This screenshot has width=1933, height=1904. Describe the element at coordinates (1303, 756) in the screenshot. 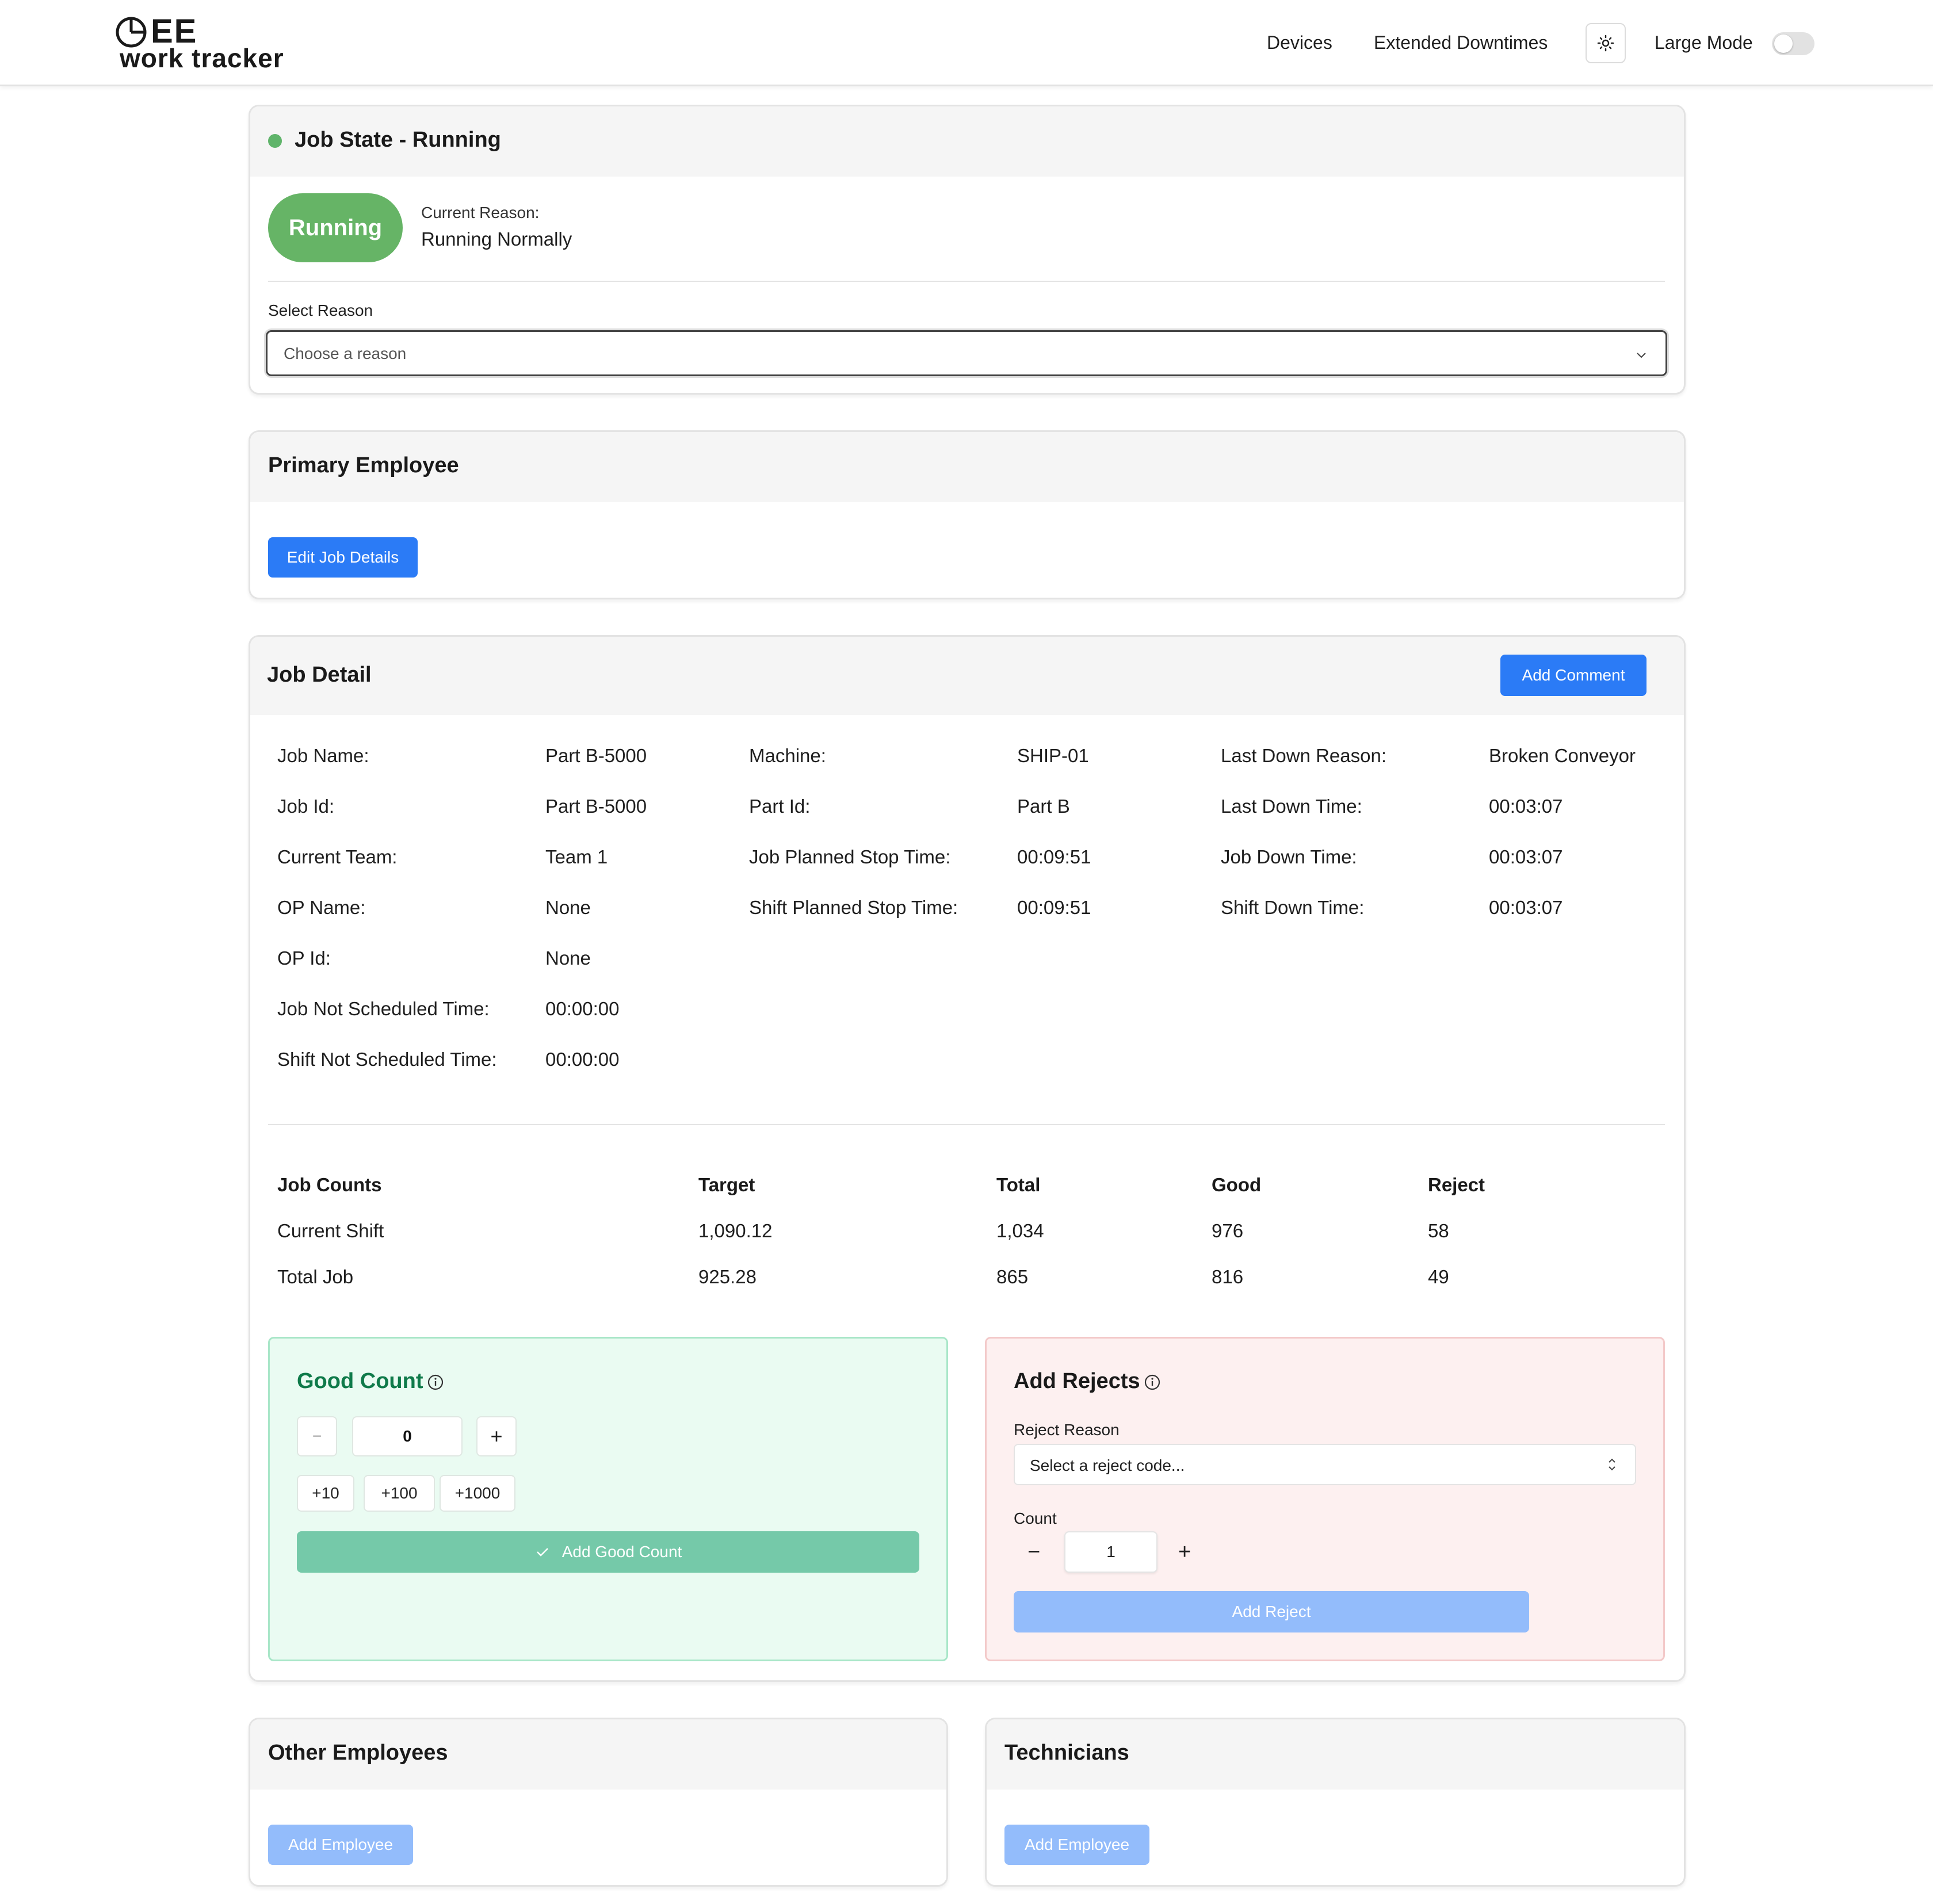

I see `detail-label-last-down-reason: Last Down Reason:` at that location.